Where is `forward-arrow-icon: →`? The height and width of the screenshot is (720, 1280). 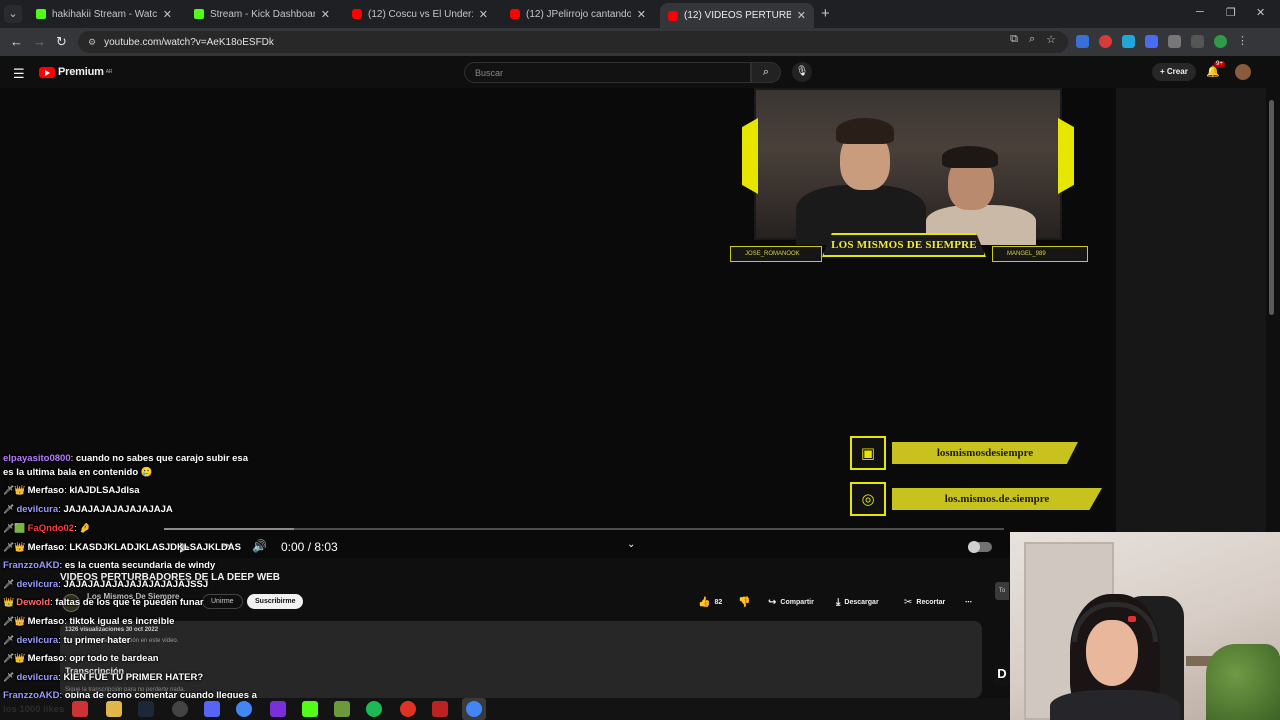
forward-arrow-icon: → is located at coordinates (39, 41).